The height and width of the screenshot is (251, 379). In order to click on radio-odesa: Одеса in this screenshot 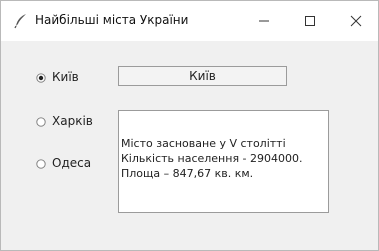, I will do `click(63, 163)`.